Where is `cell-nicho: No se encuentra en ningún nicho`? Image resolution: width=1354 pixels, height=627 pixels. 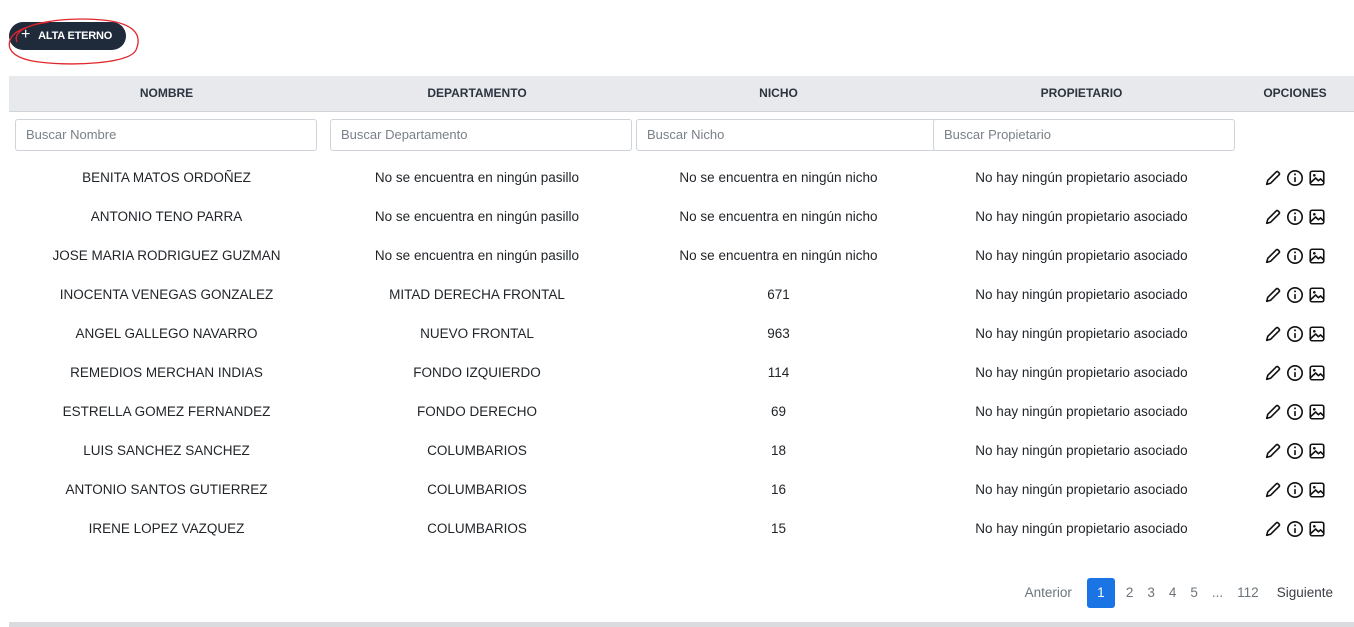
cell-nicho: No se encuentra en ningún nicho is located at coordinates (778, 216).